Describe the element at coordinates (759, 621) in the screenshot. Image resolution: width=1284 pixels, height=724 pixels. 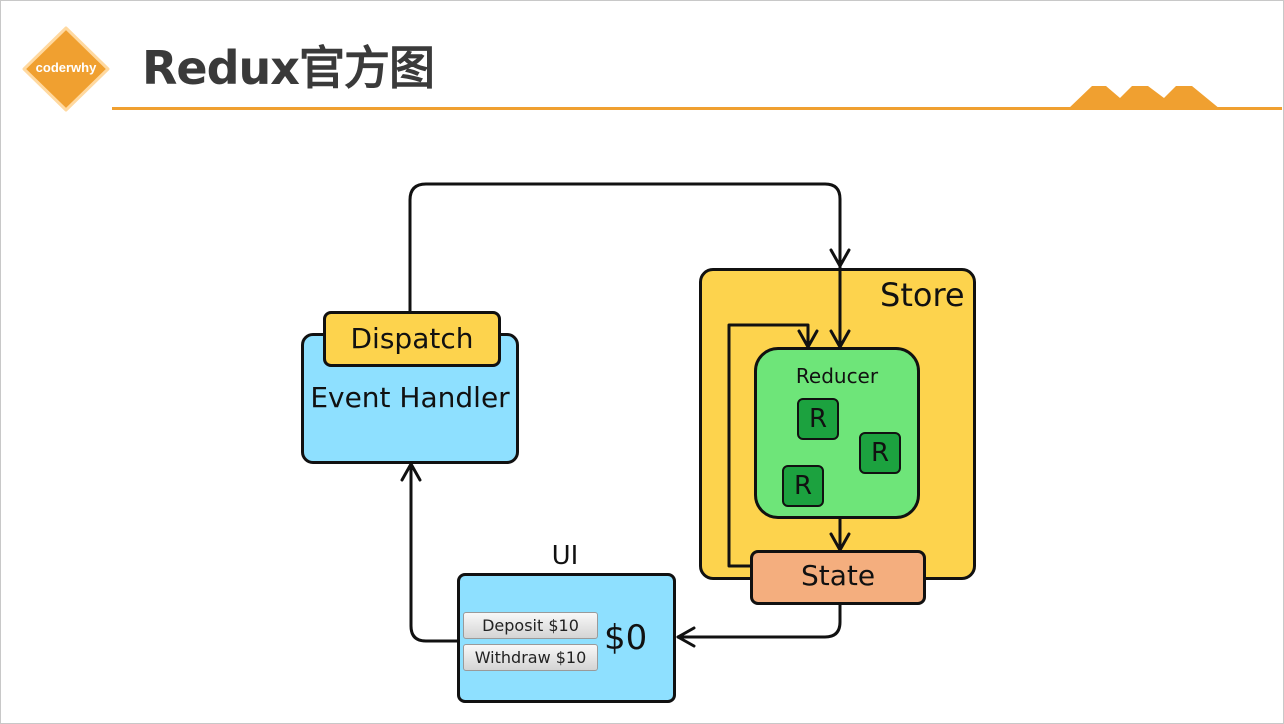
I see `state-to-ui-arrow` at that location.